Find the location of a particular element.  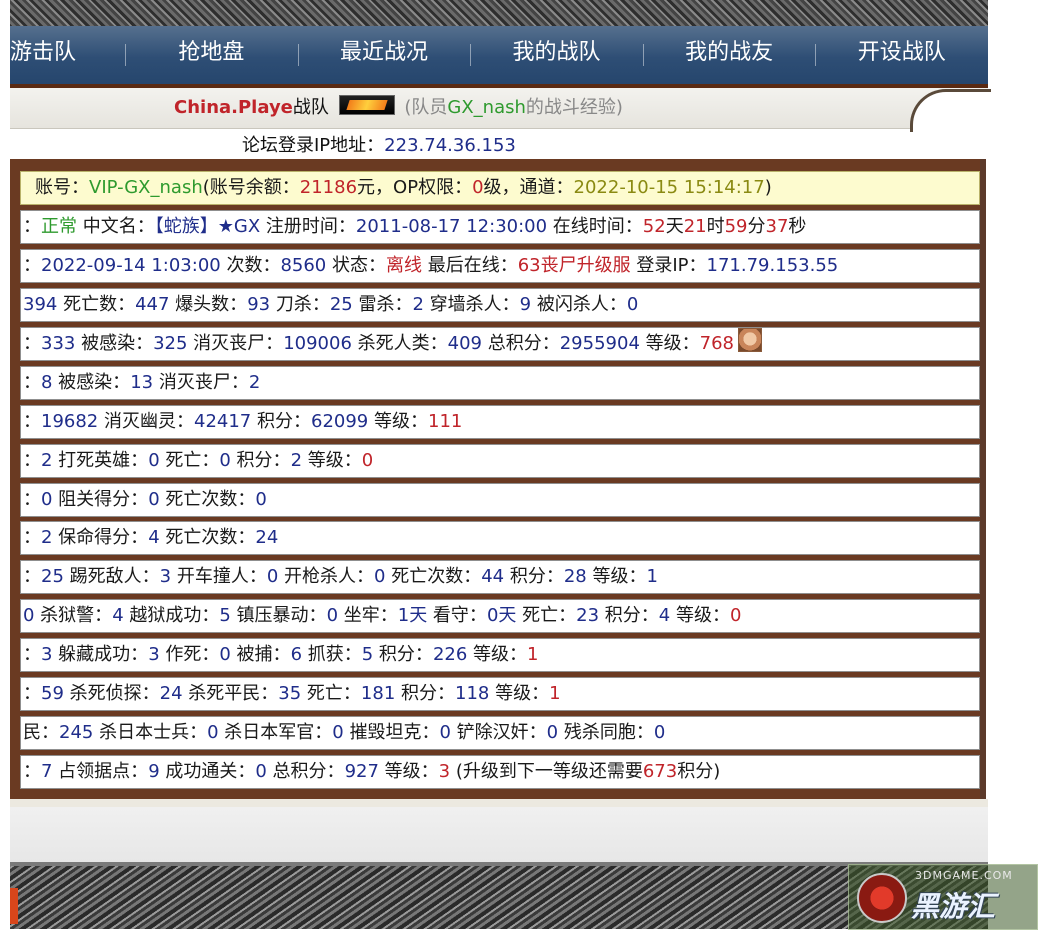

nav-recent-battles: 最近战况 is located at coordinates (384, 55).